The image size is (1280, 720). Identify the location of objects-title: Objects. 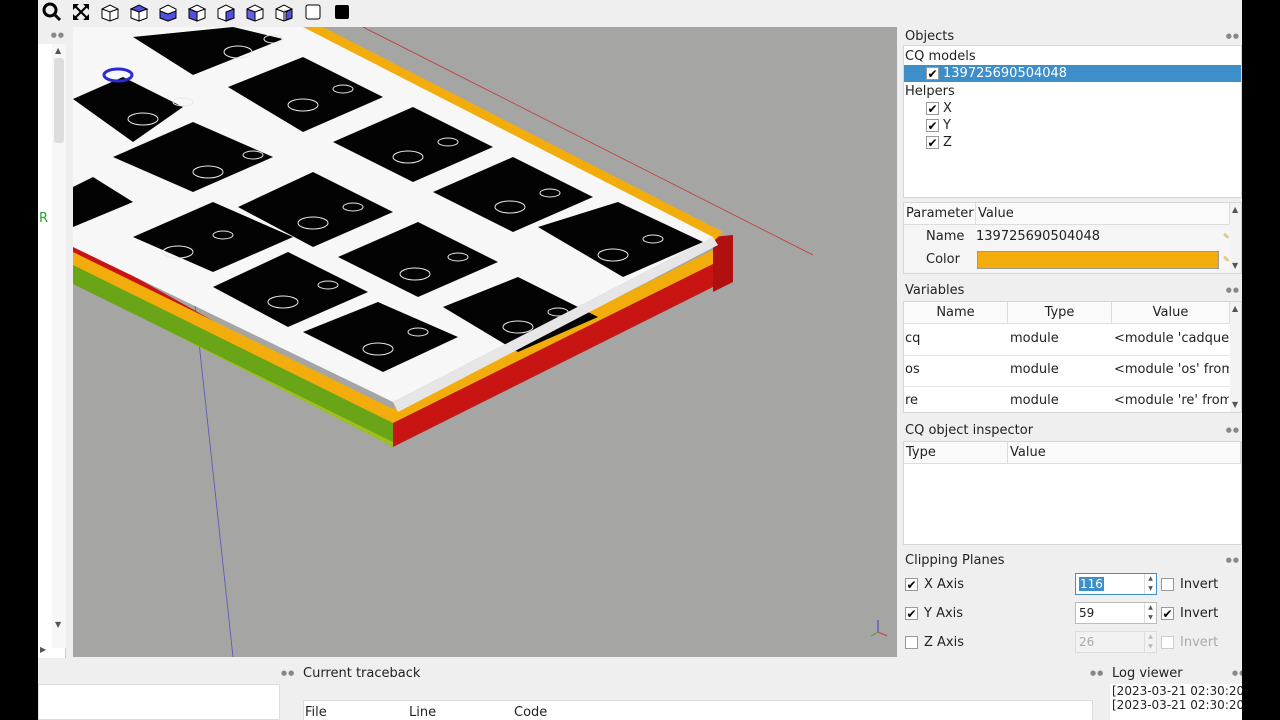
(930, 36).